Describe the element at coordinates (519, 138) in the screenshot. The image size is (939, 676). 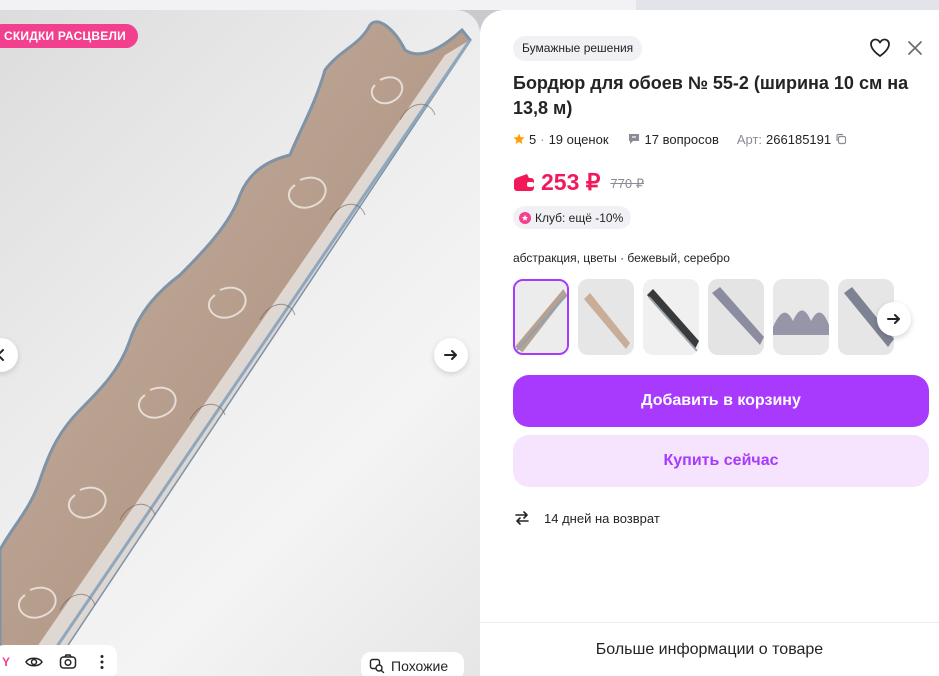
I see `star-icon` at that location.